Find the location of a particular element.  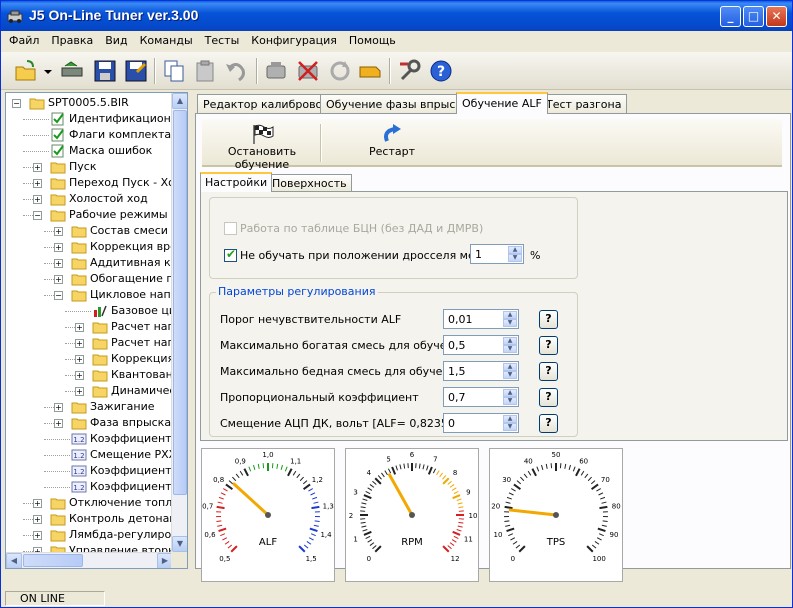

tree-item: Идентификационные is located at coordinates (96, 119).